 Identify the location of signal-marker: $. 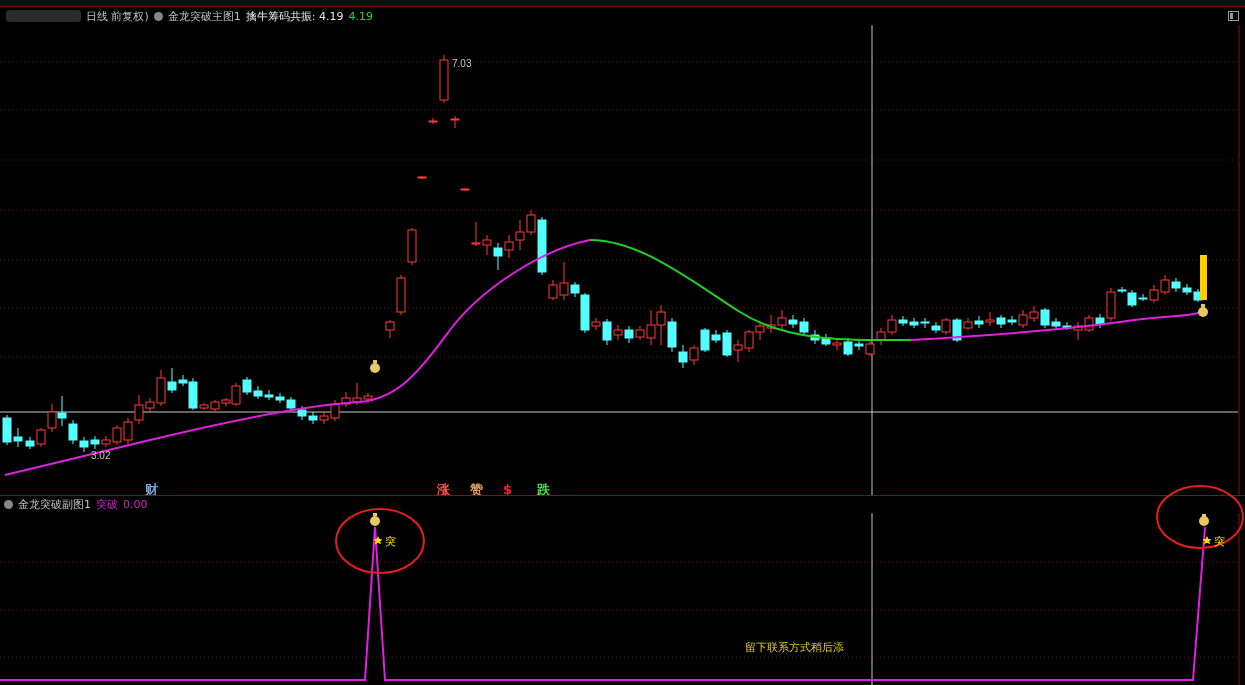
(508, 488).